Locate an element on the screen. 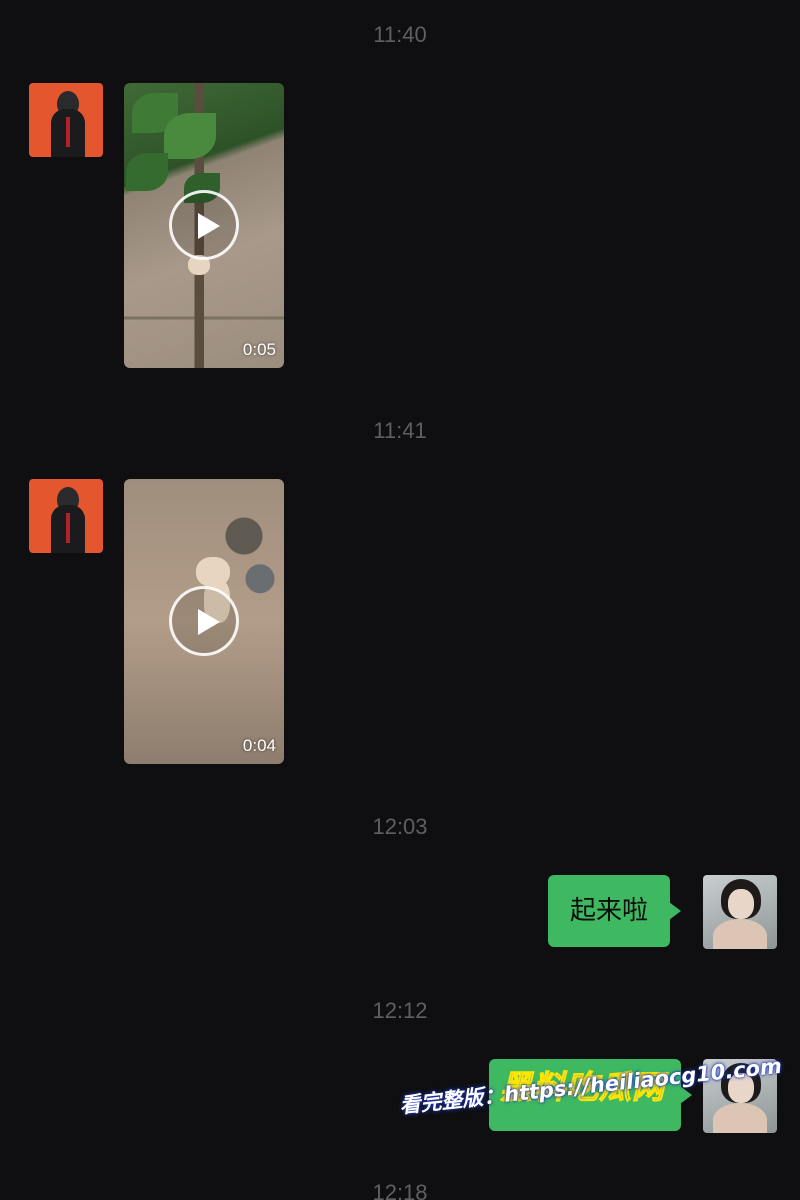 The width and height of the screenshot is (800, 1200). video-message: 0:04 is located at coordinates (204, 621).